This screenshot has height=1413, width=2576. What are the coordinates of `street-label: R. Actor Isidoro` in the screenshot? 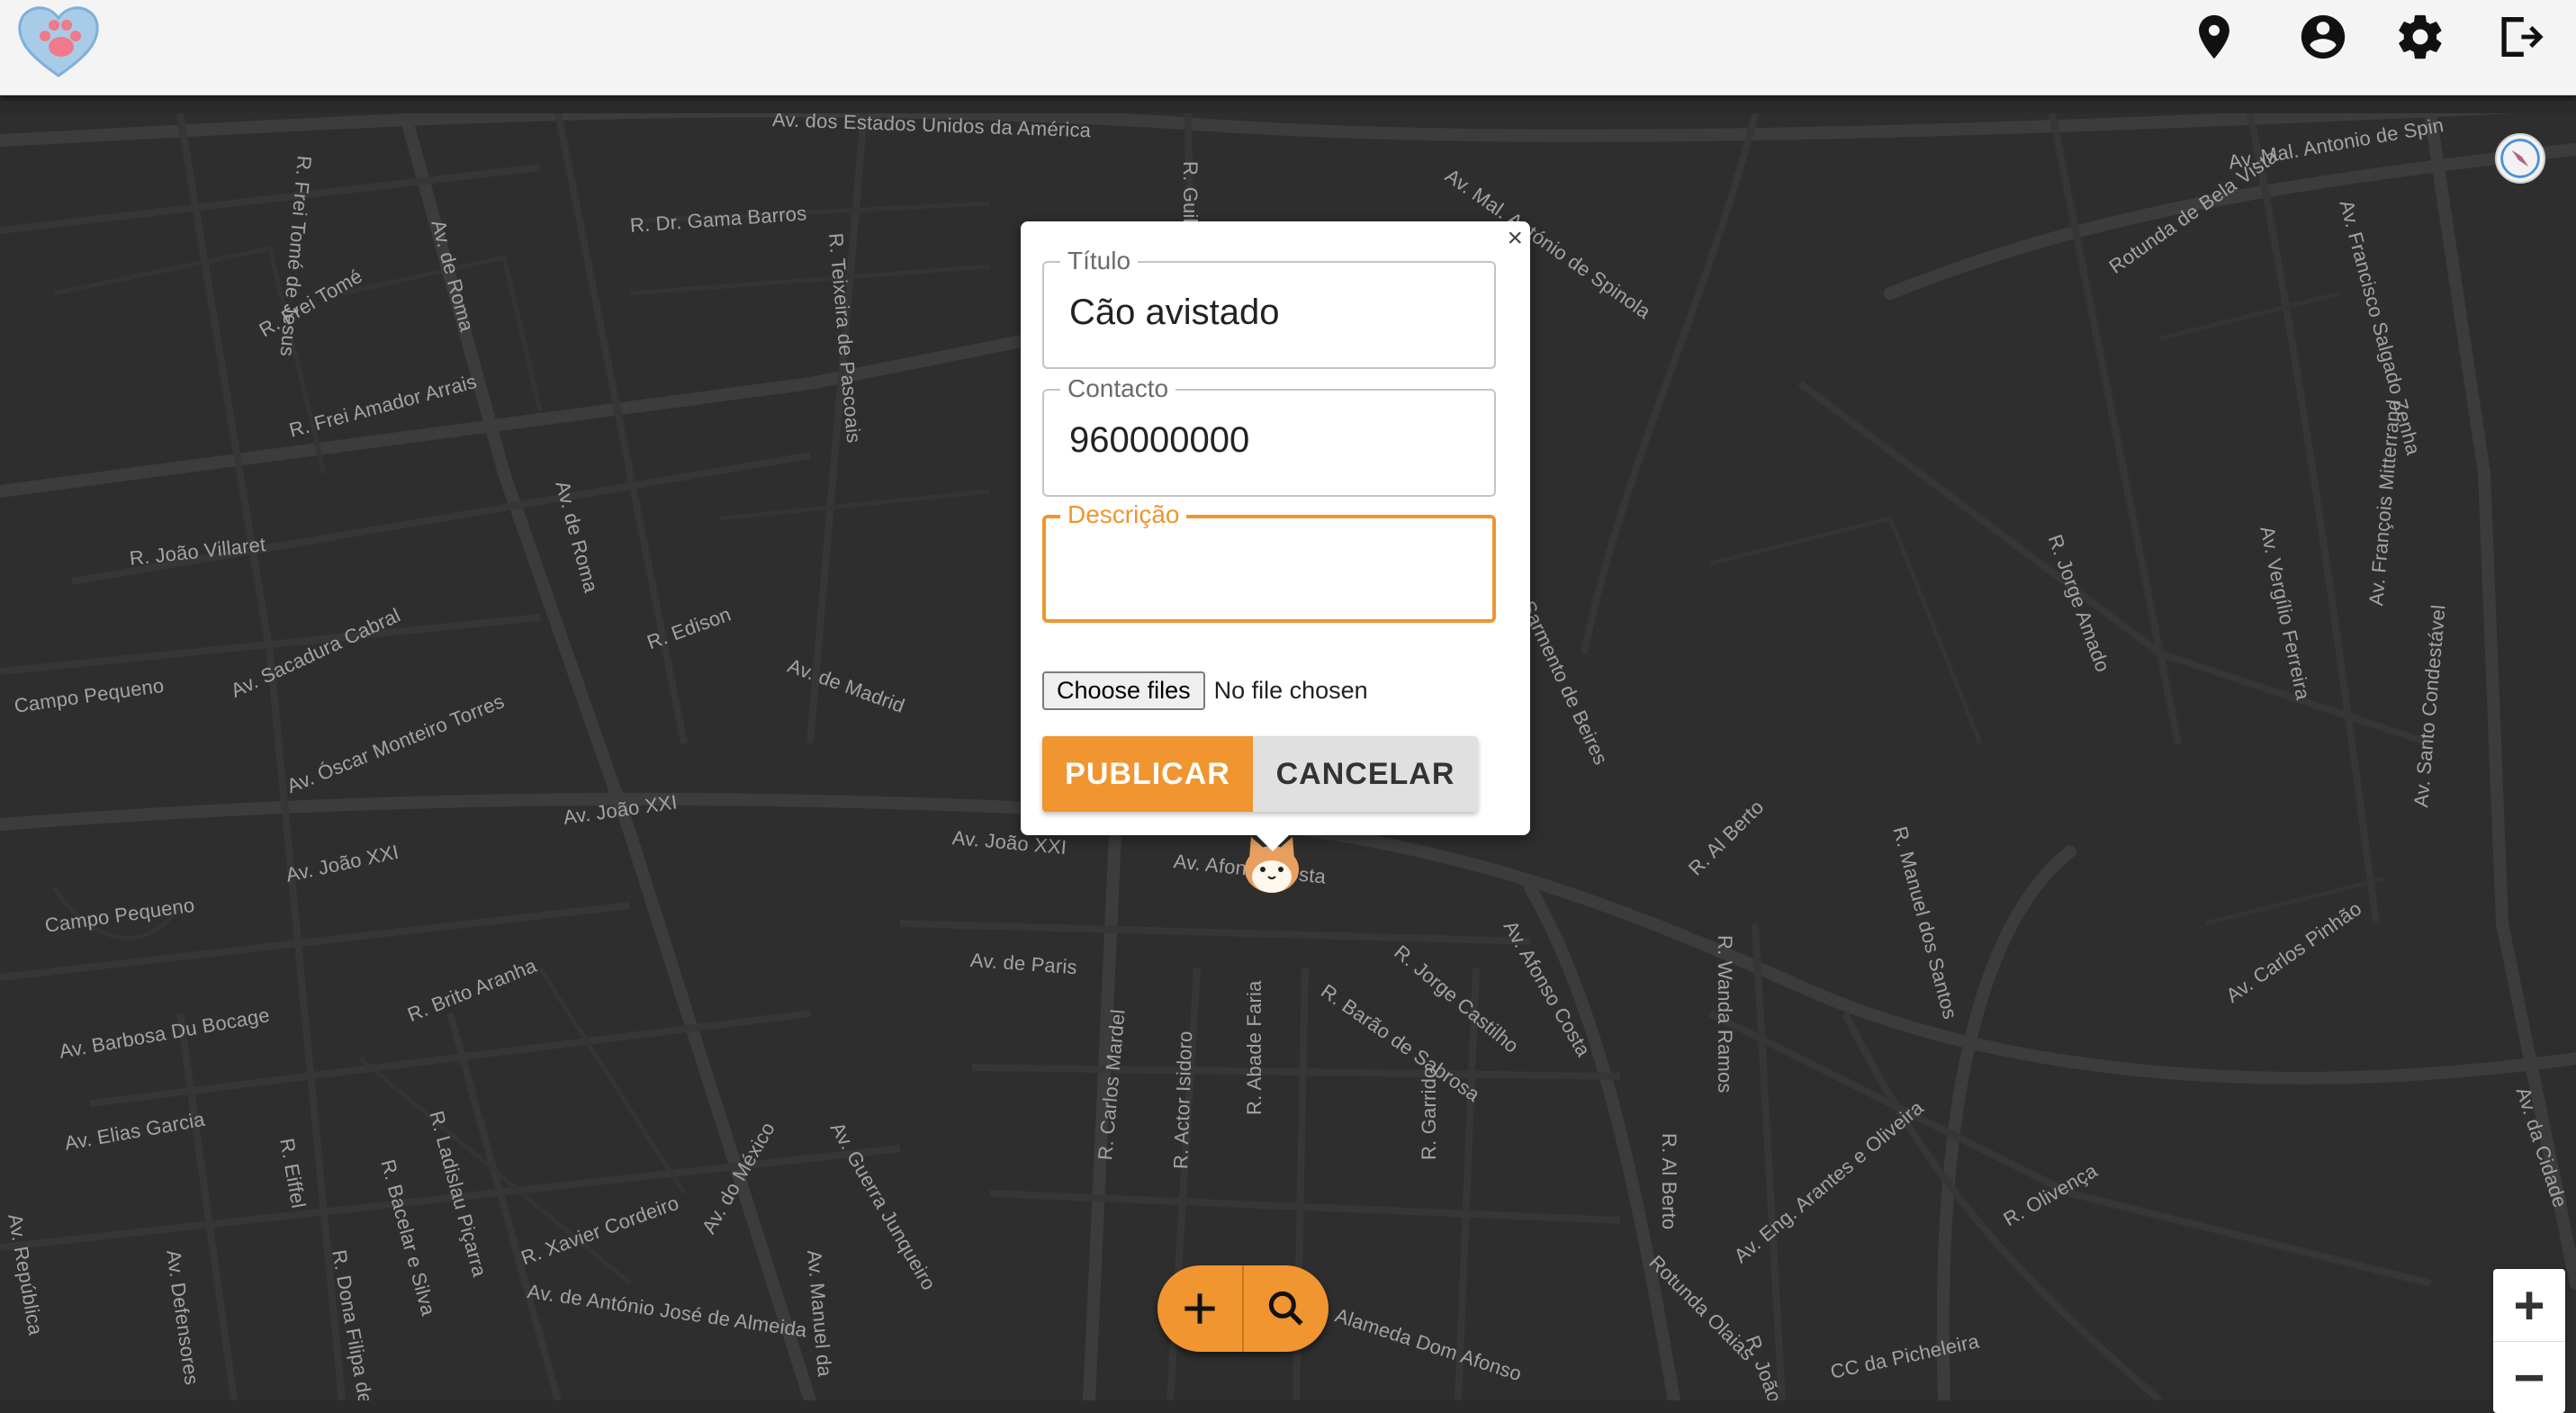 It's located at (1183, 1100).